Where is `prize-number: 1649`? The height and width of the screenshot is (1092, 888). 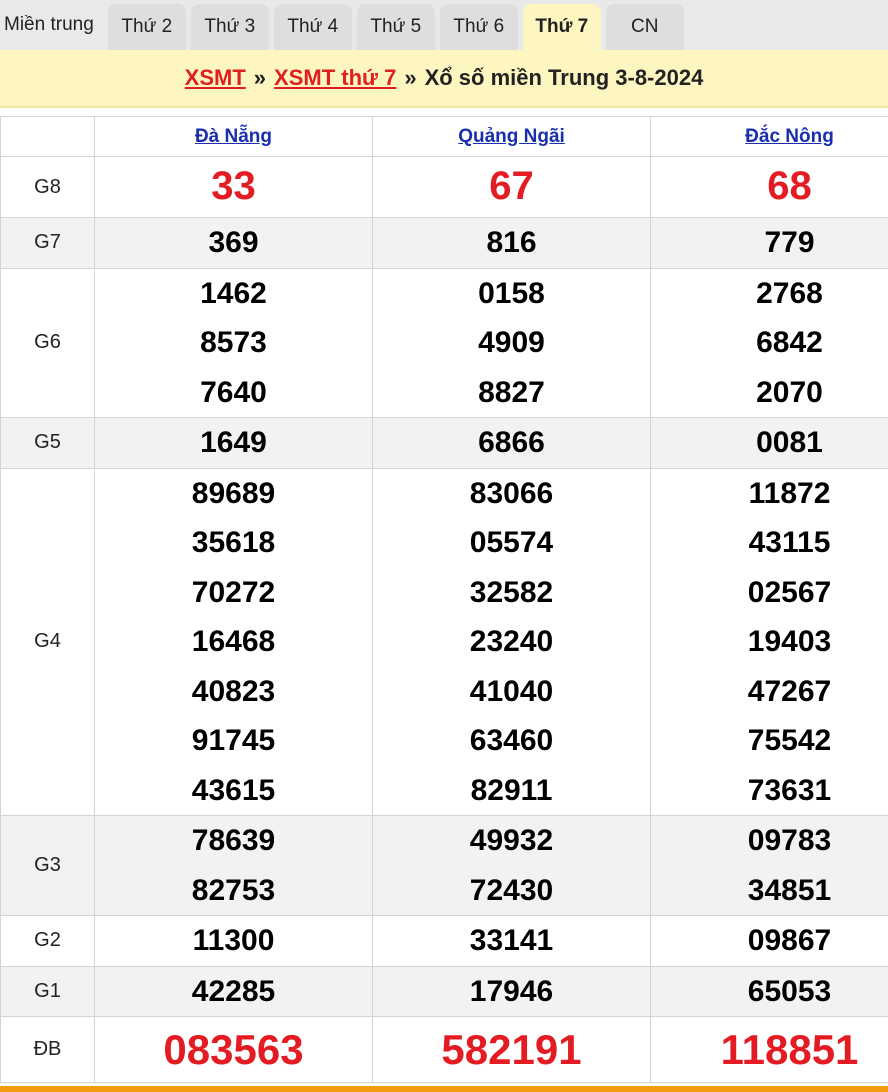
prize-number: 1649 is located at coordinates (233, 442).